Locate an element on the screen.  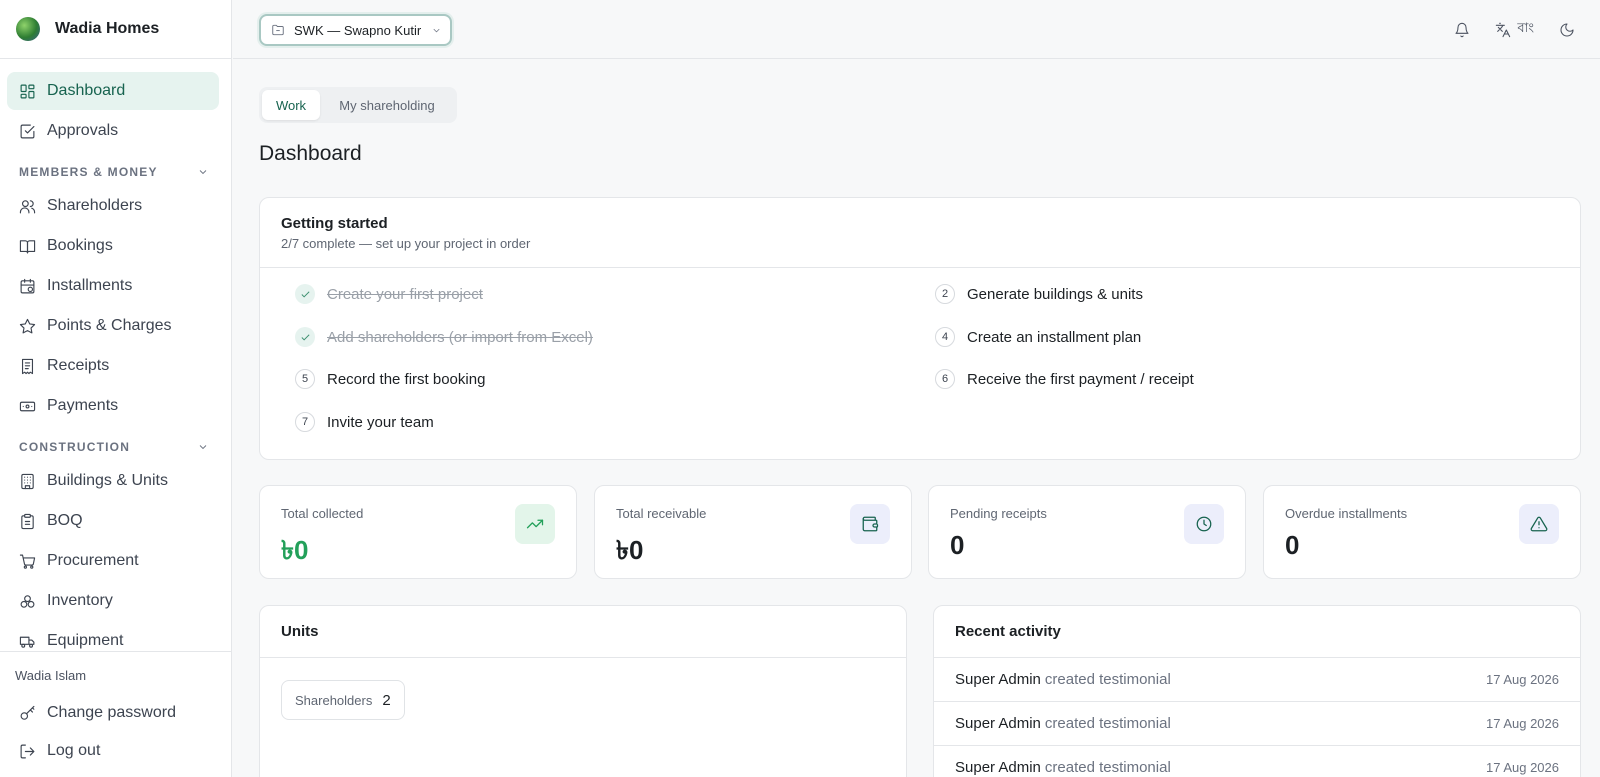
alert-triangle-icon is located at coordinates (1539, 524).